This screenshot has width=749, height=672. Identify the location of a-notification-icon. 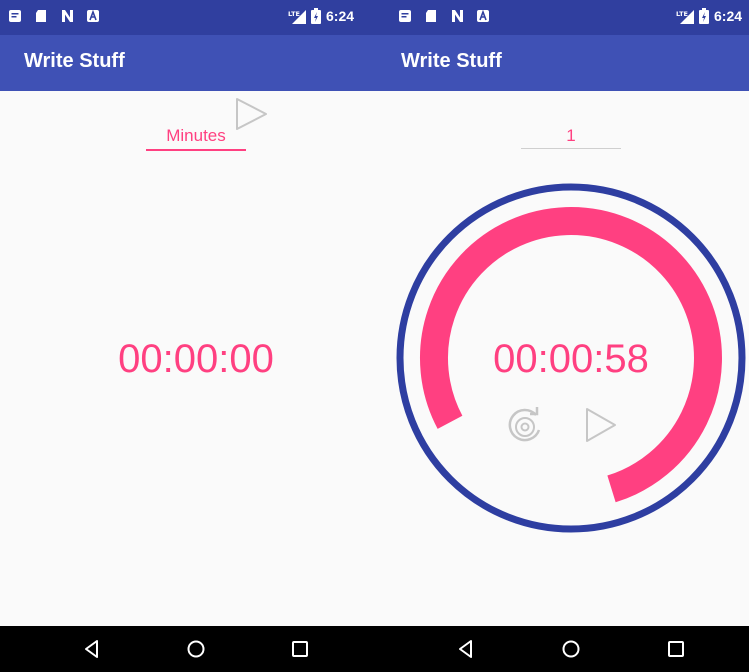
(93, 15).